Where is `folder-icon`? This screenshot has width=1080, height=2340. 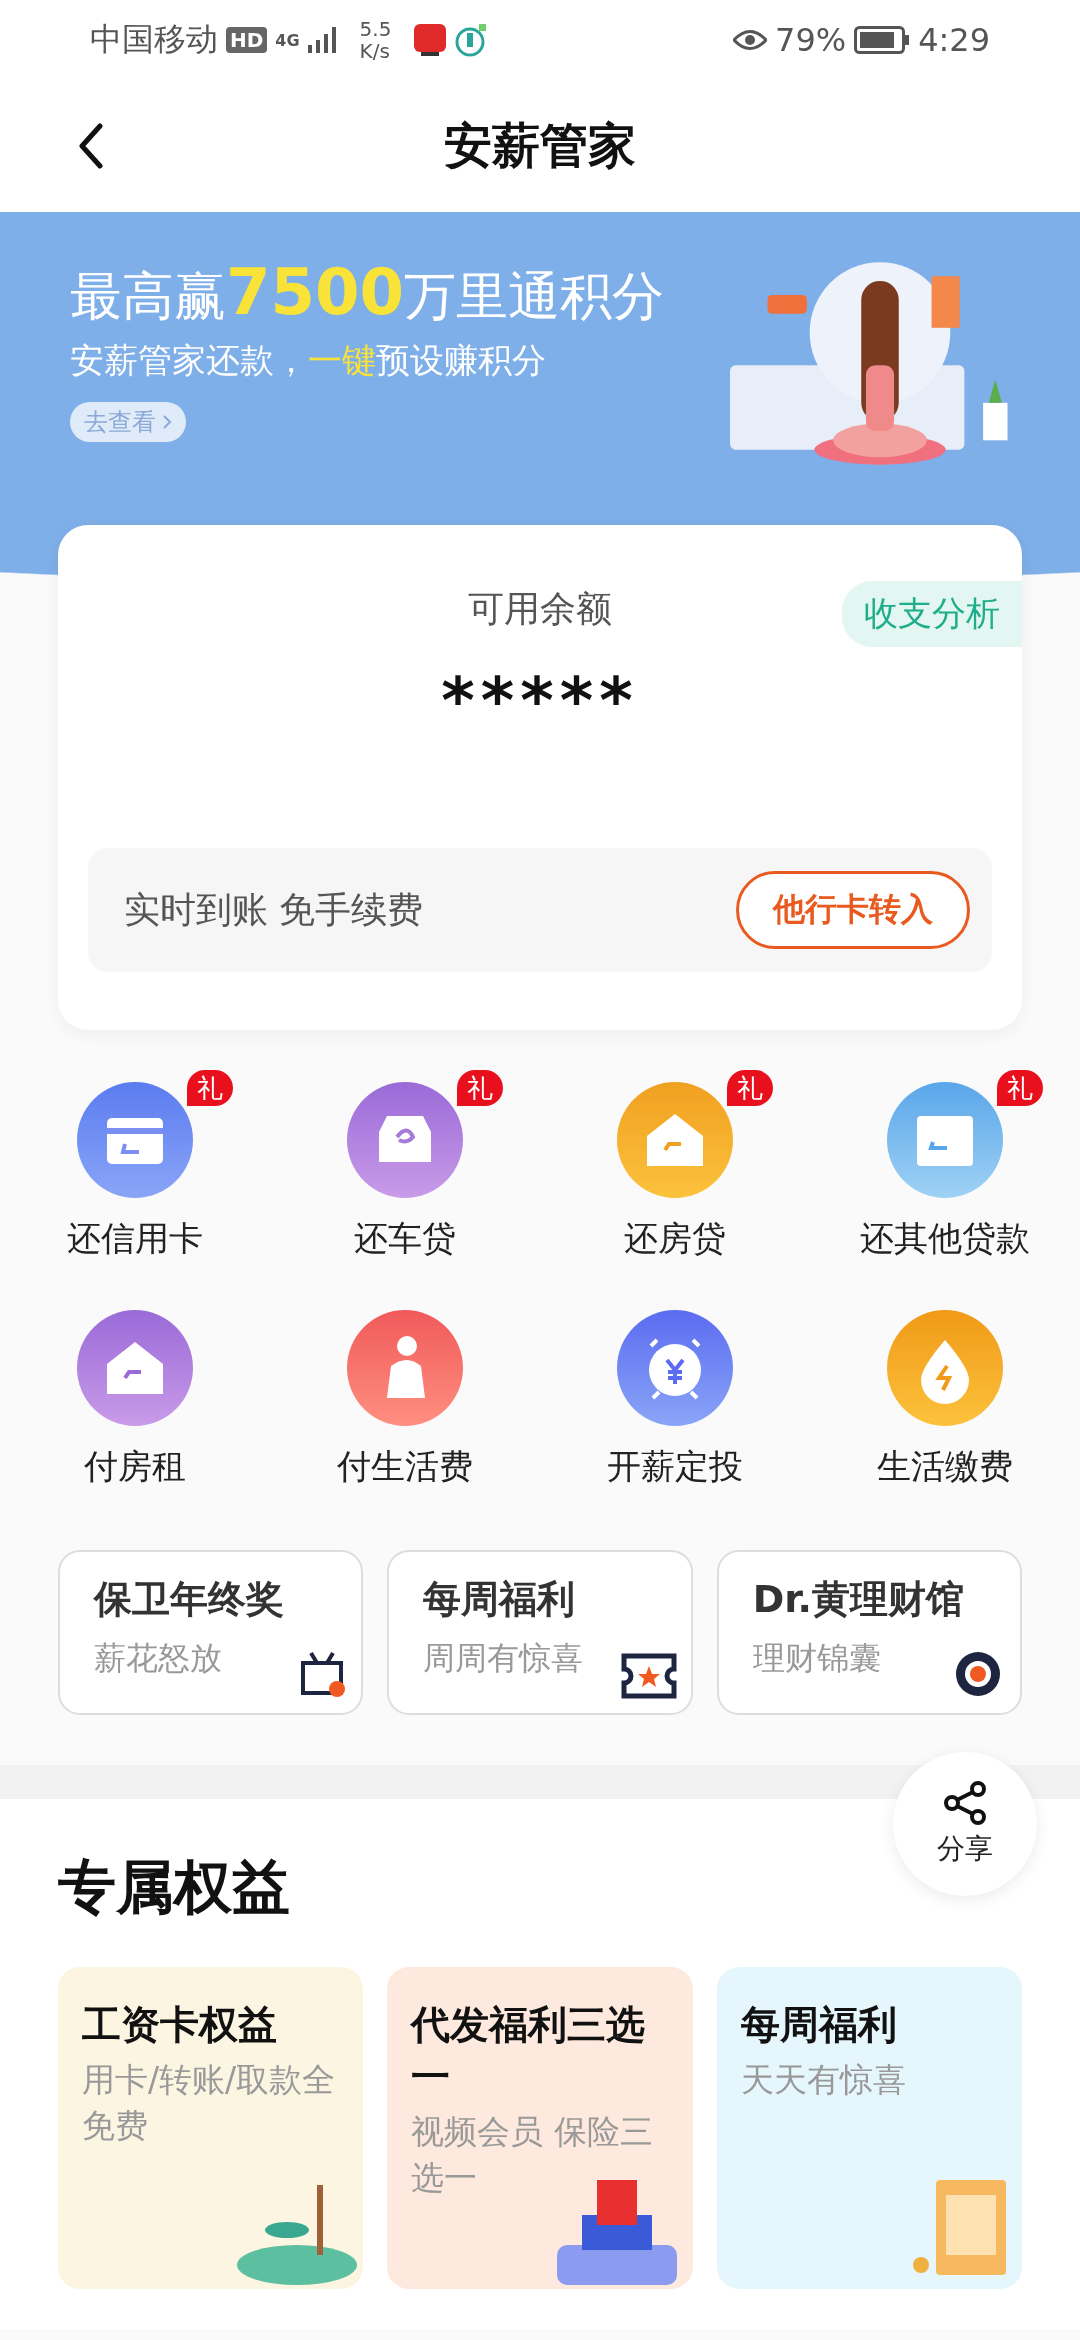 folder-icon is located at coordinates (945, 1140).